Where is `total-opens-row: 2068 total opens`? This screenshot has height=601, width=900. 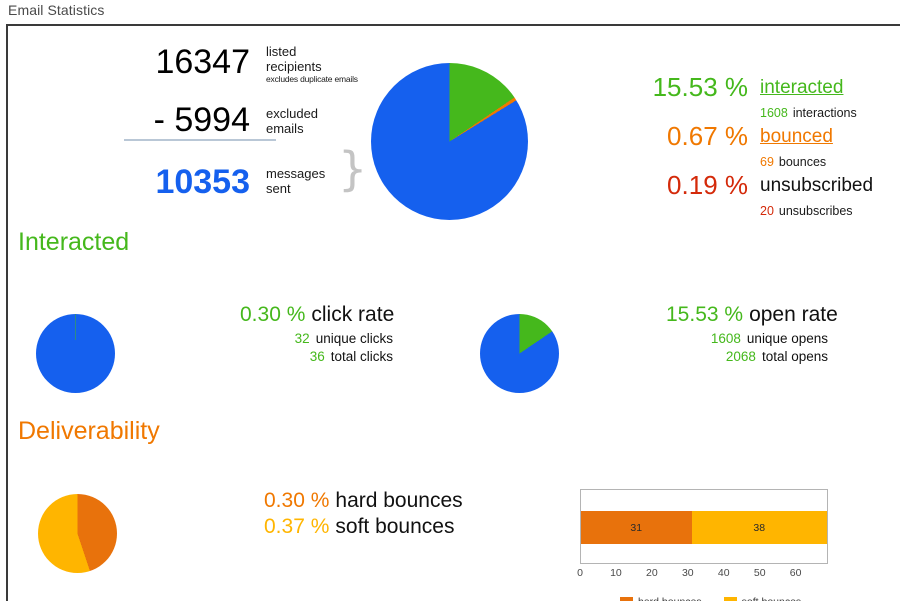 total-opens-row: 2068 total opens is located at coordinates (747, 357).